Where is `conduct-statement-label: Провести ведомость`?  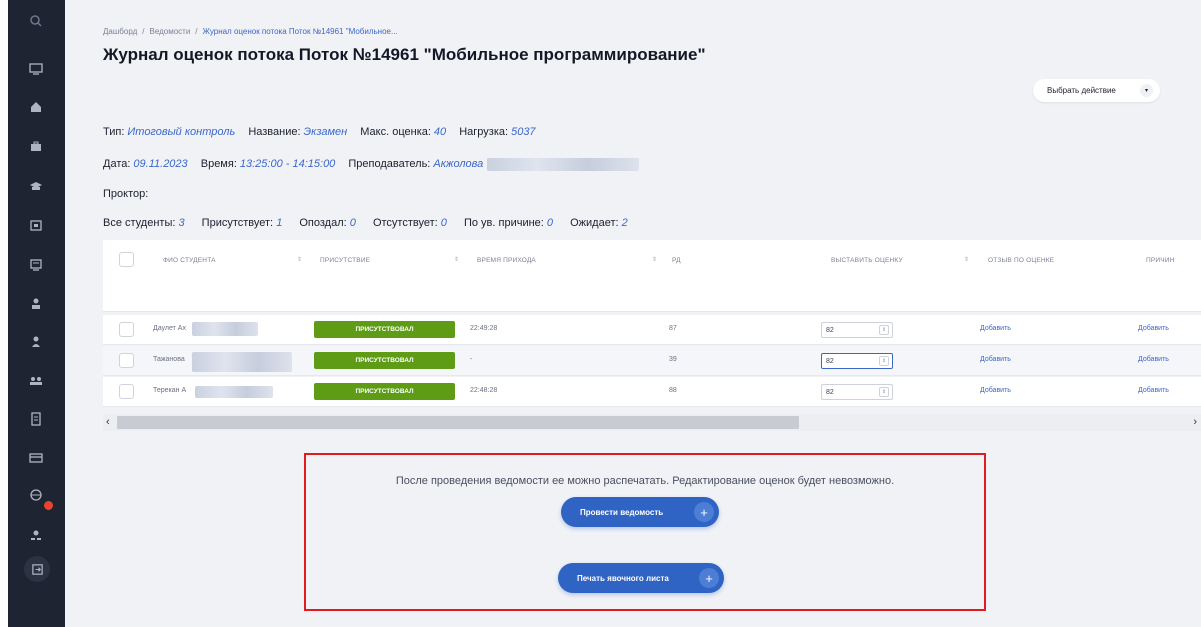 conduct-statement-label: Провести ведомость is located at coordinates (622, 512).